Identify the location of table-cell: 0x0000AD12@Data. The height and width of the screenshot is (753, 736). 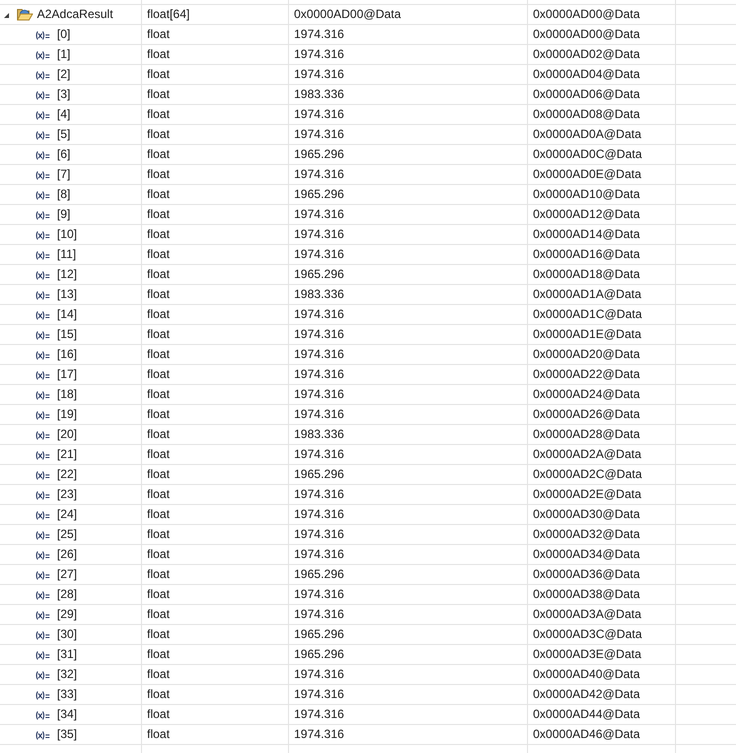
(586, 214).